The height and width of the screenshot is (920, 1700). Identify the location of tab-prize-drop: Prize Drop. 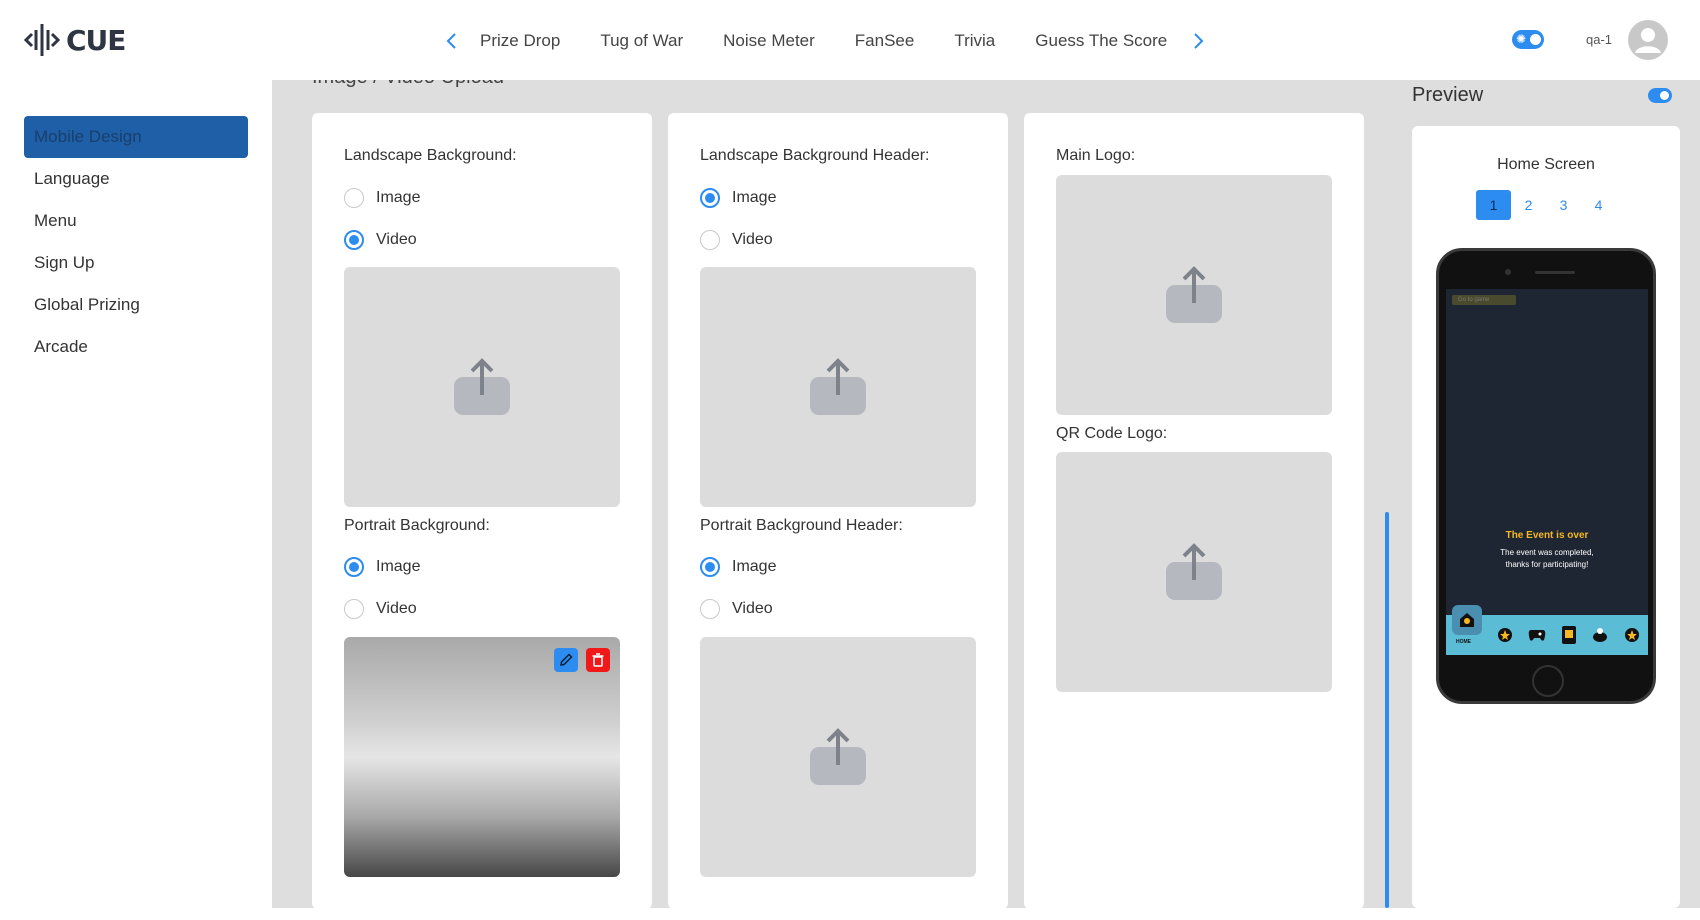
(522, 41).